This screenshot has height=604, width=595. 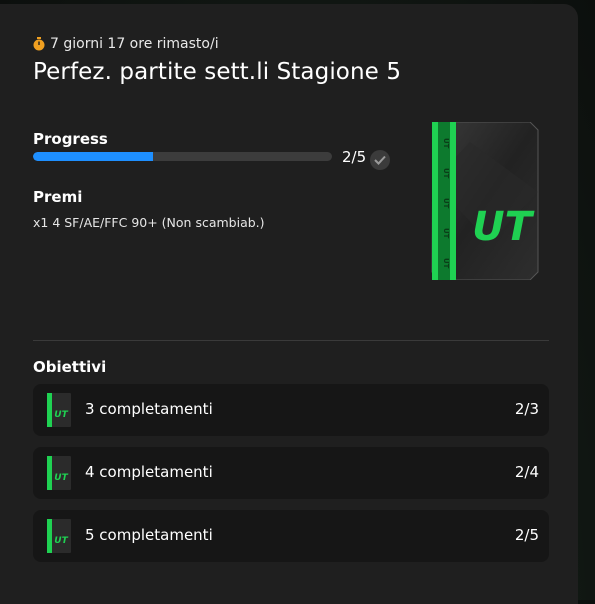 What do you see at coordinates (526, 472) in the screenshot?
I see `objective-count: 2/4` at bounding box center [526, 472].